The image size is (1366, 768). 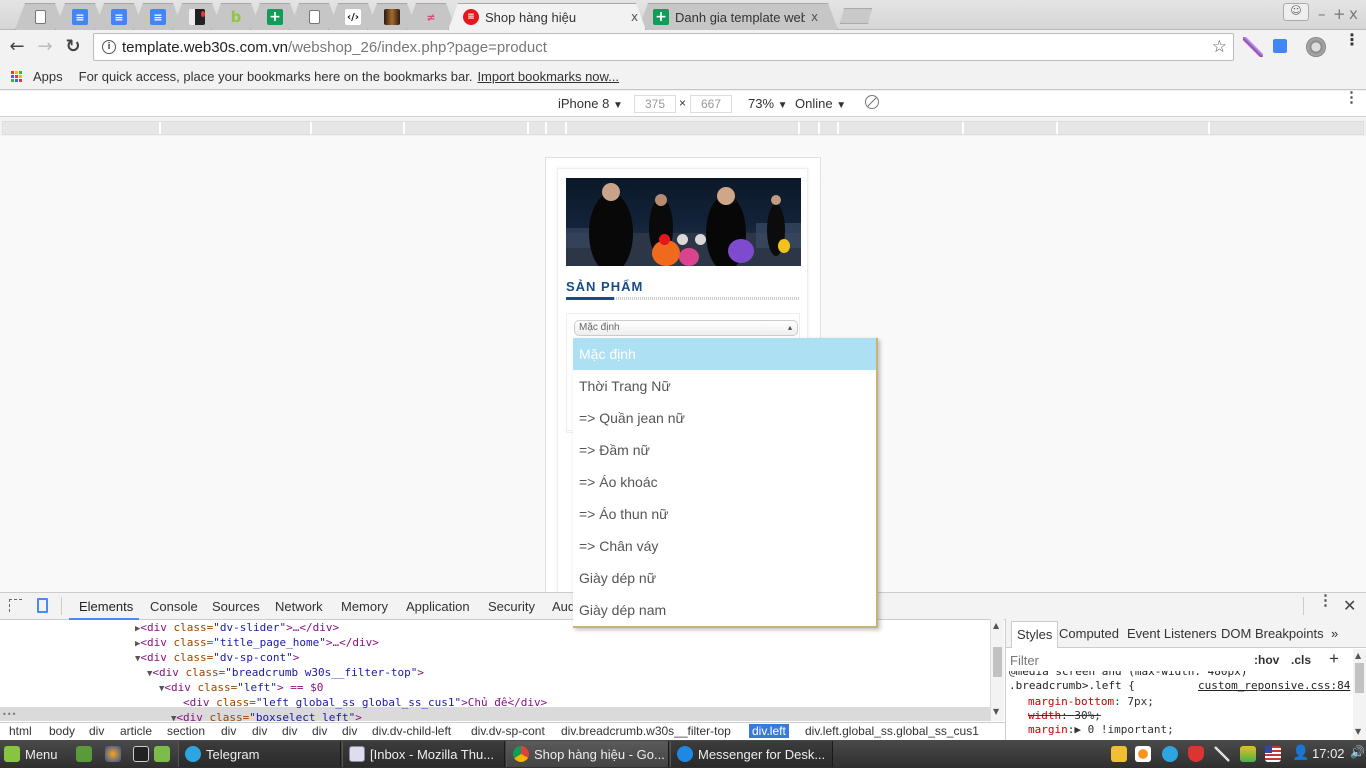 I want to click on close-window-button: x, so click(x=1353, y=14).